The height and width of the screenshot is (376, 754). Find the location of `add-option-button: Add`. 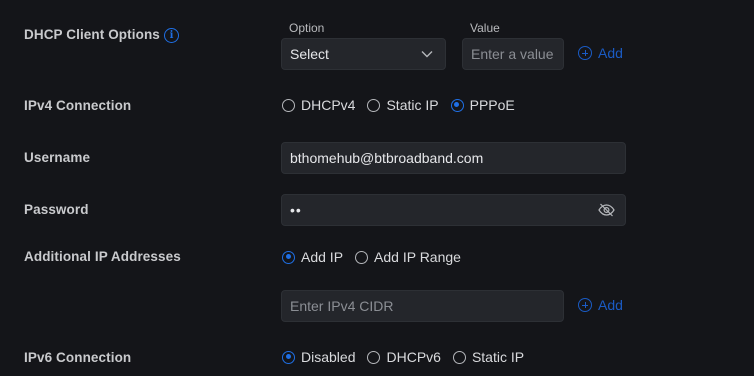

add-option-button: Add is located at coordinates (600, 53).